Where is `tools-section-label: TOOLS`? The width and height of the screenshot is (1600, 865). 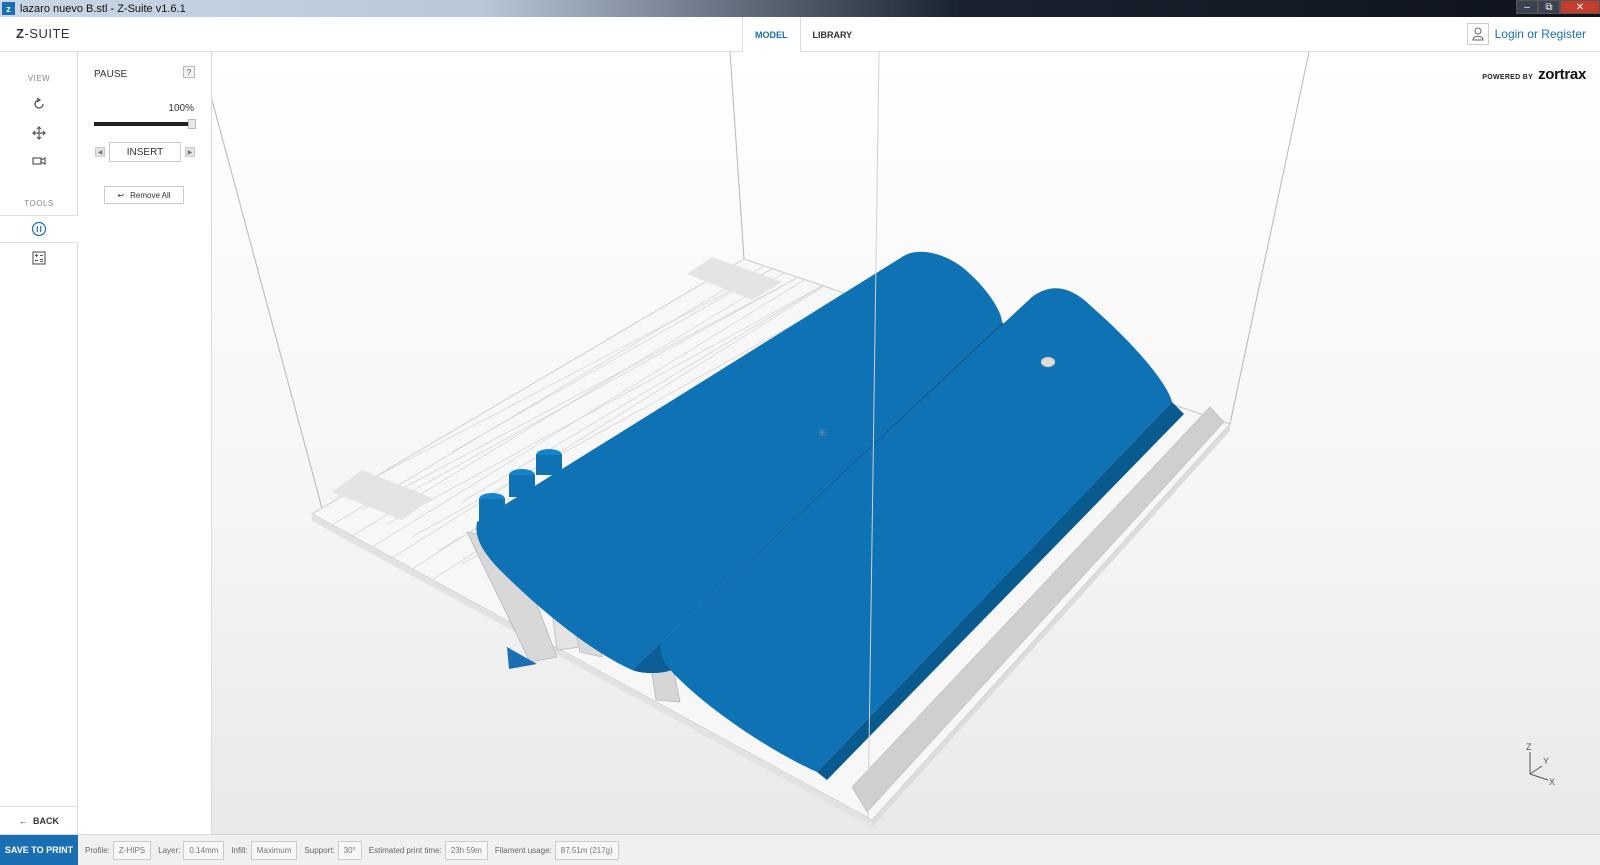 tools-section-label: TOOLS is located at coordinates (39, 203).